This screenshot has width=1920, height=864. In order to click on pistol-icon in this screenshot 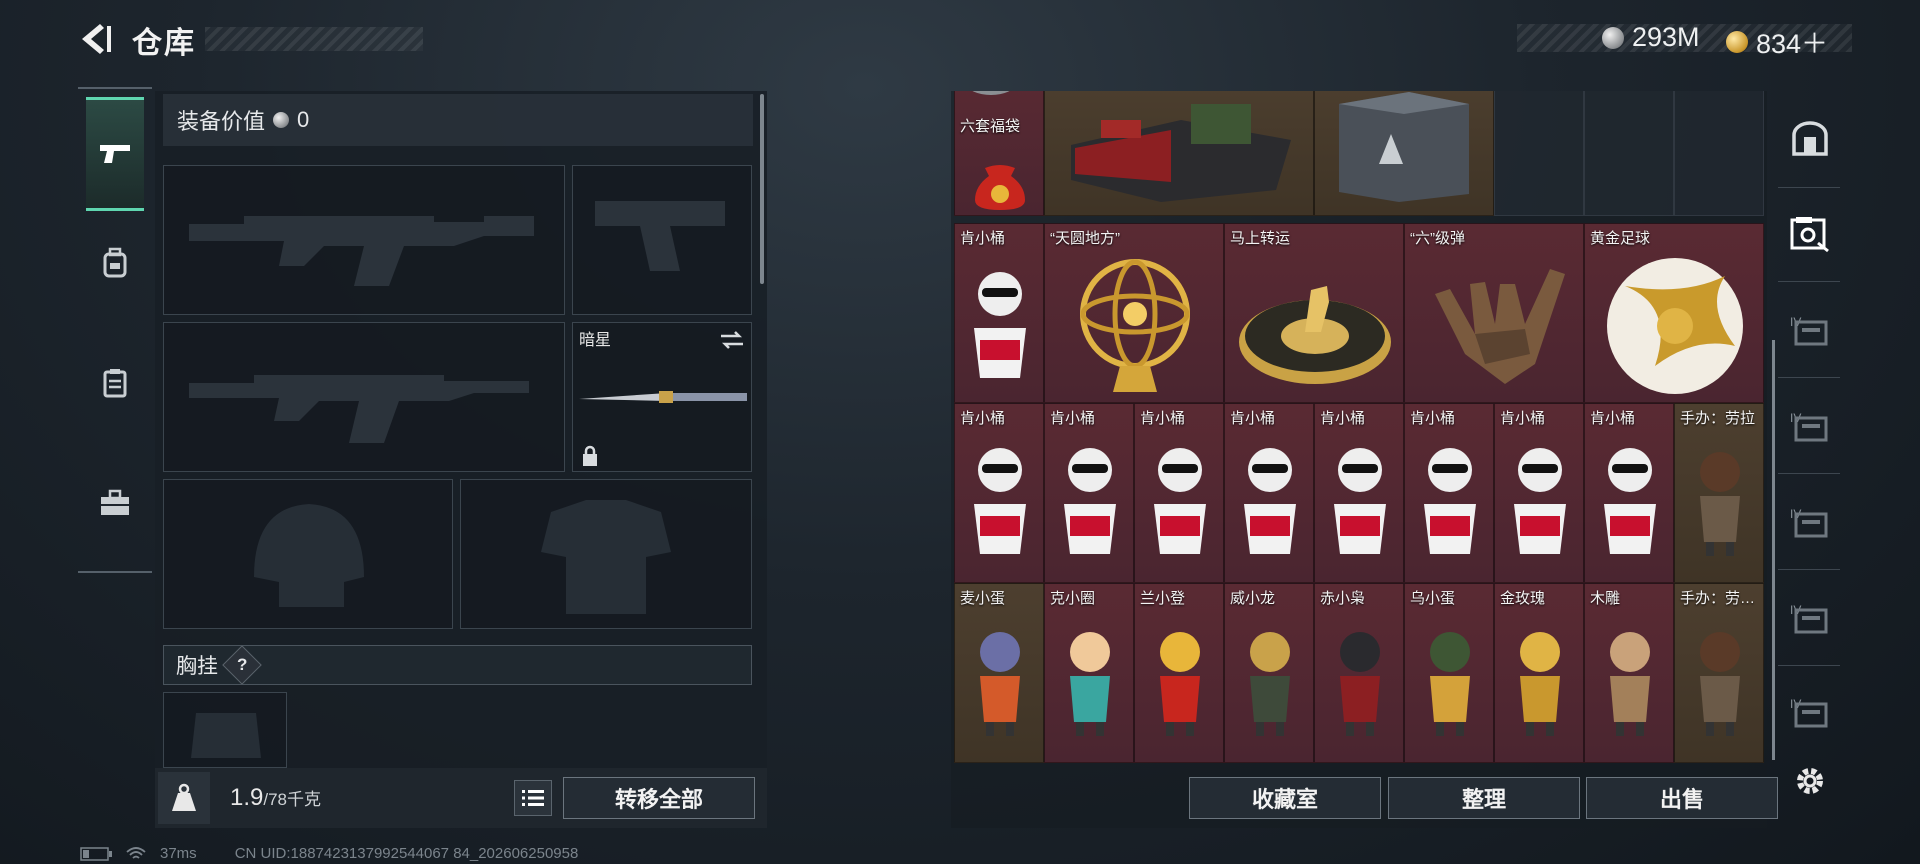, I will do `click(115, 154)`.